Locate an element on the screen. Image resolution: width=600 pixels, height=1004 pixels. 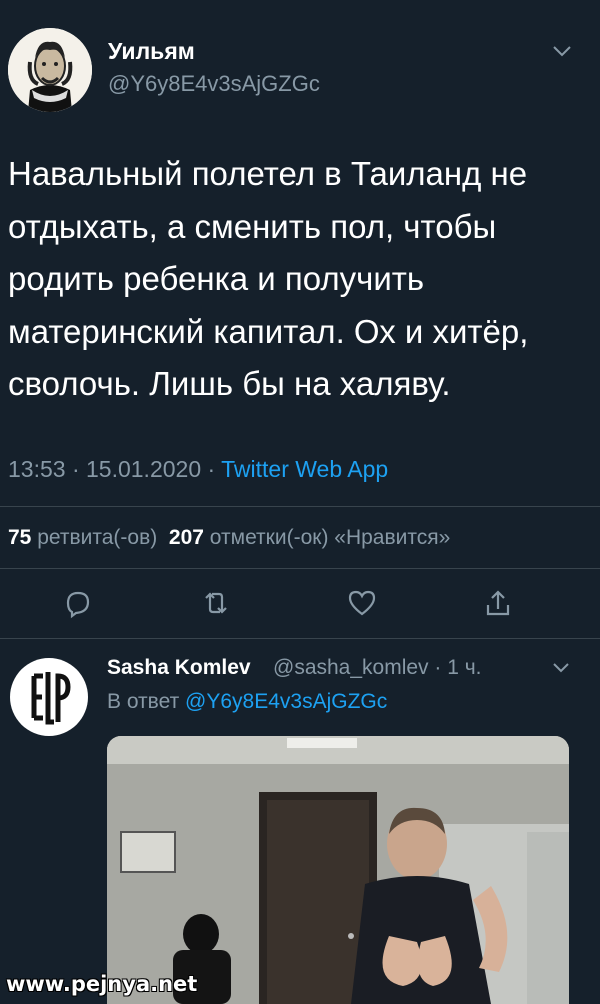
reply-author-name: Sasha Komlev is located at coordinates (179, 668).